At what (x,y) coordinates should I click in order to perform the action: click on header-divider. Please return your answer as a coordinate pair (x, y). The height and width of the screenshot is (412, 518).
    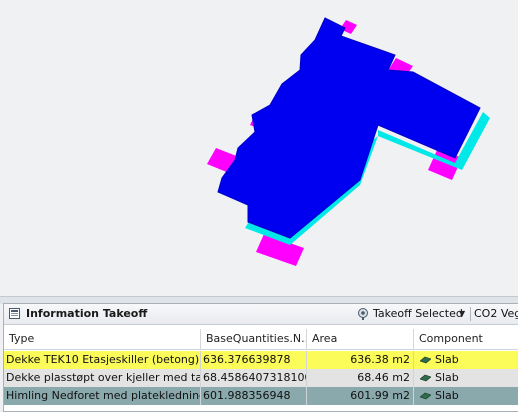
    Looking at the image, I should click on (261, 349).